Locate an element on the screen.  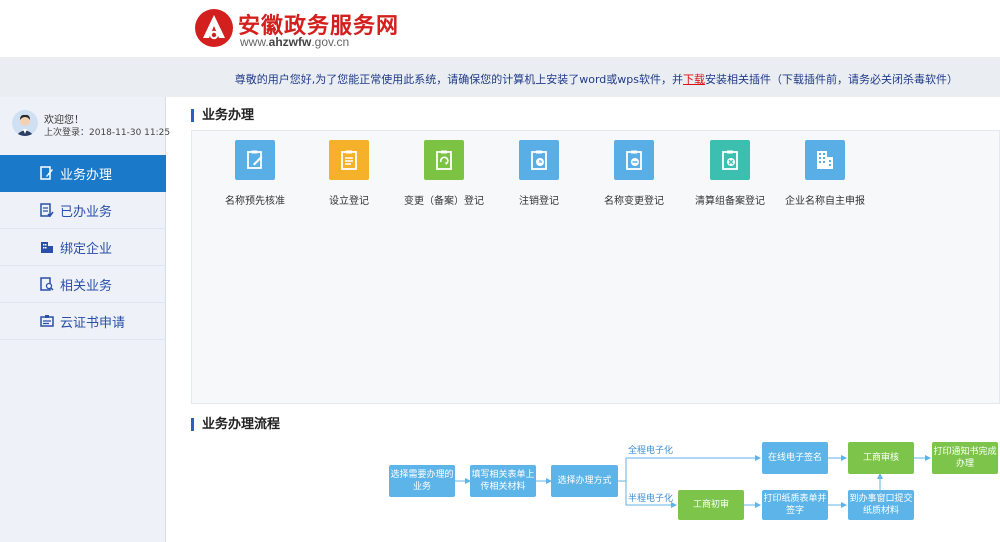
flow-step-fill-form: 填写相关表单上传相关材料 is located at coordinates (503, 481).